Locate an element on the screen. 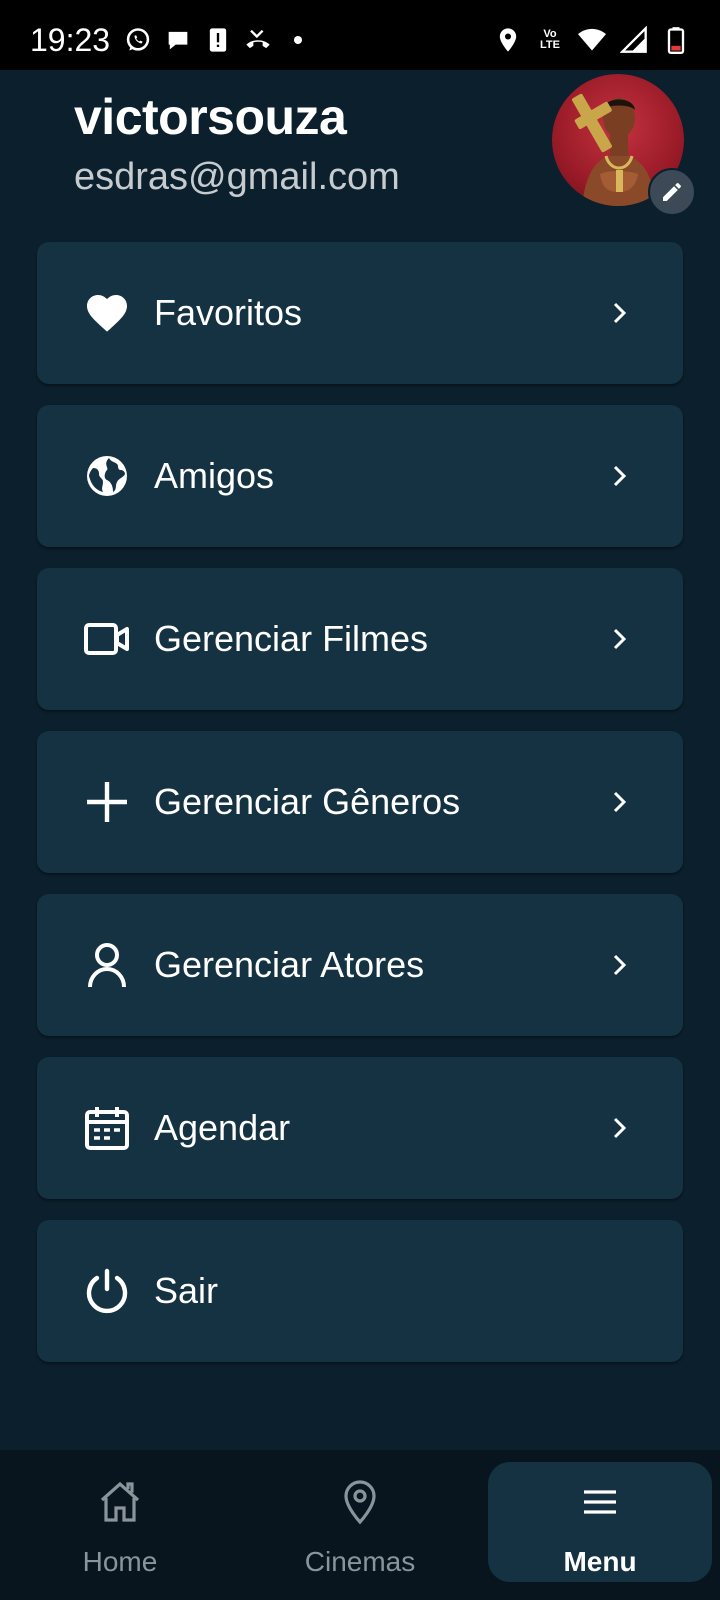  menu-item-gerenciar-generos: Gerenciar Gêneros is located at coordinates (360, 802).